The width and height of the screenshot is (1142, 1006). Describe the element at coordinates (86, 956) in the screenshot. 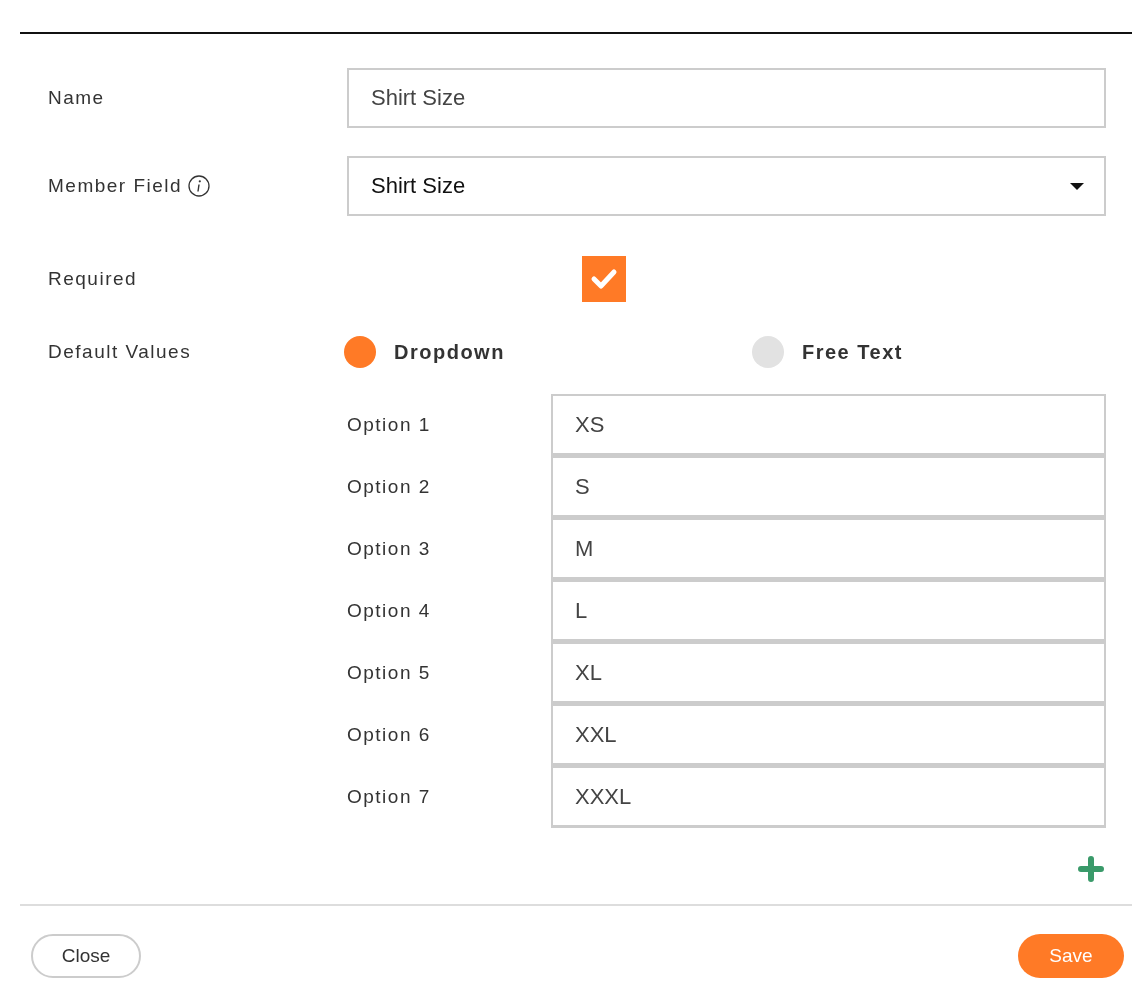

I see `close-button: Close` at that location.